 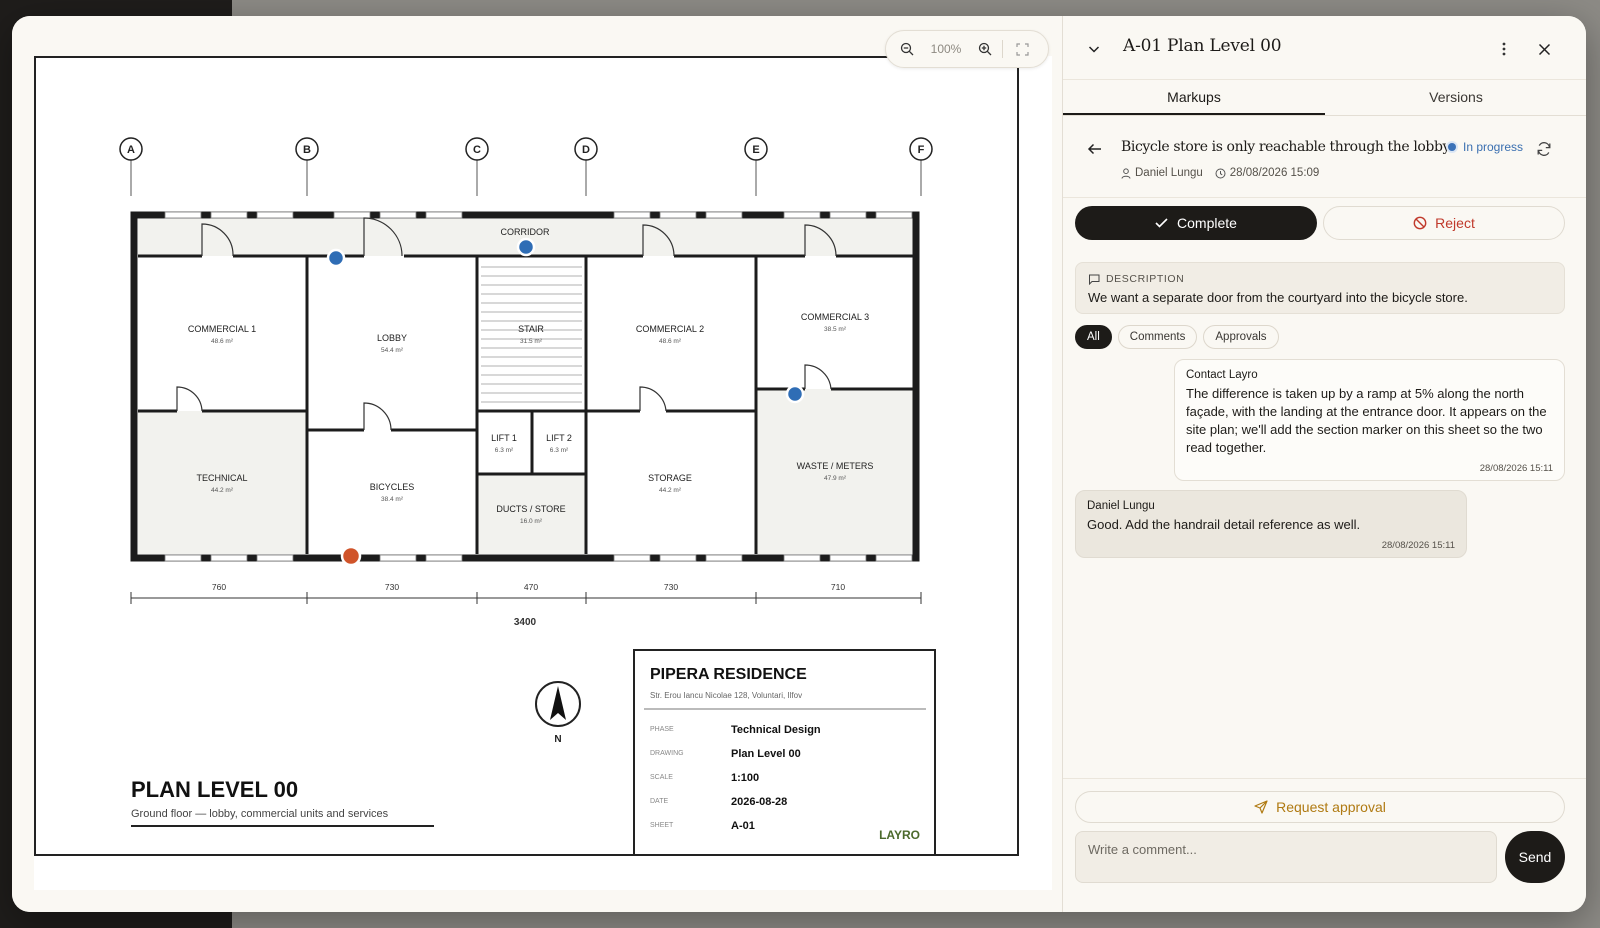 What do you see at coordinates (222, 329) in the screenshot?
I see `room-label: COMMERCIAL 1` at bounding box center [222, 329].